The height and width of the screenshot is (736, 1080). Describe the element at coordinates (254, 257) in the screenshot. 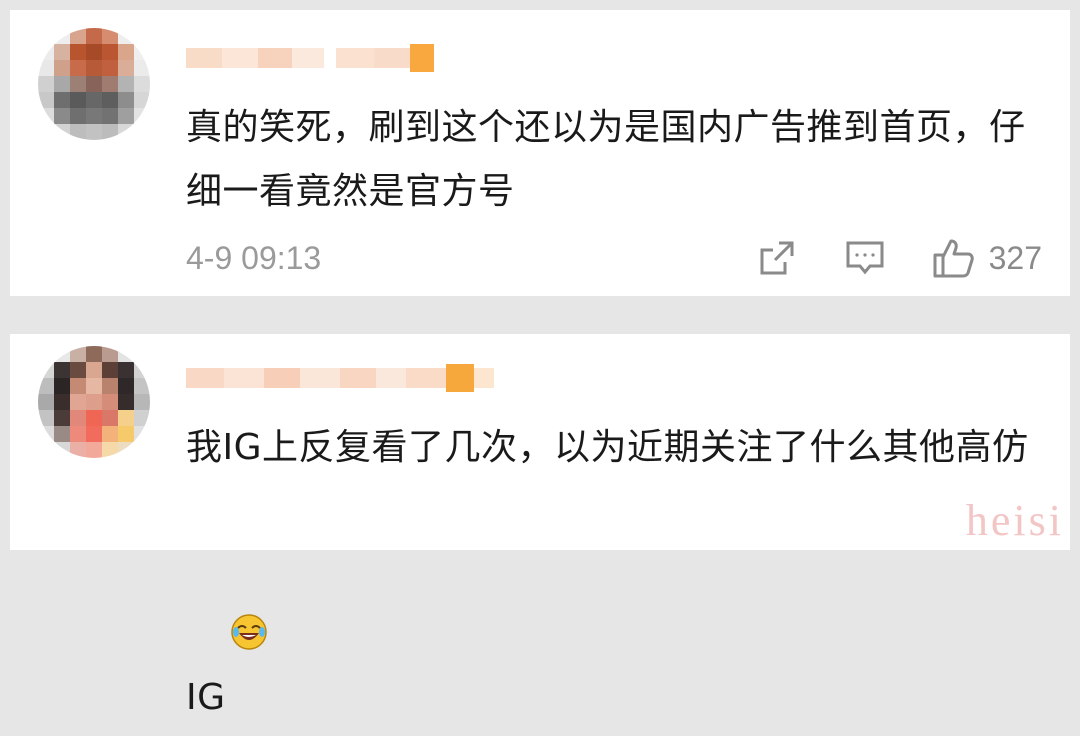

I see `timestamp: 4-9 09:13` at that location.